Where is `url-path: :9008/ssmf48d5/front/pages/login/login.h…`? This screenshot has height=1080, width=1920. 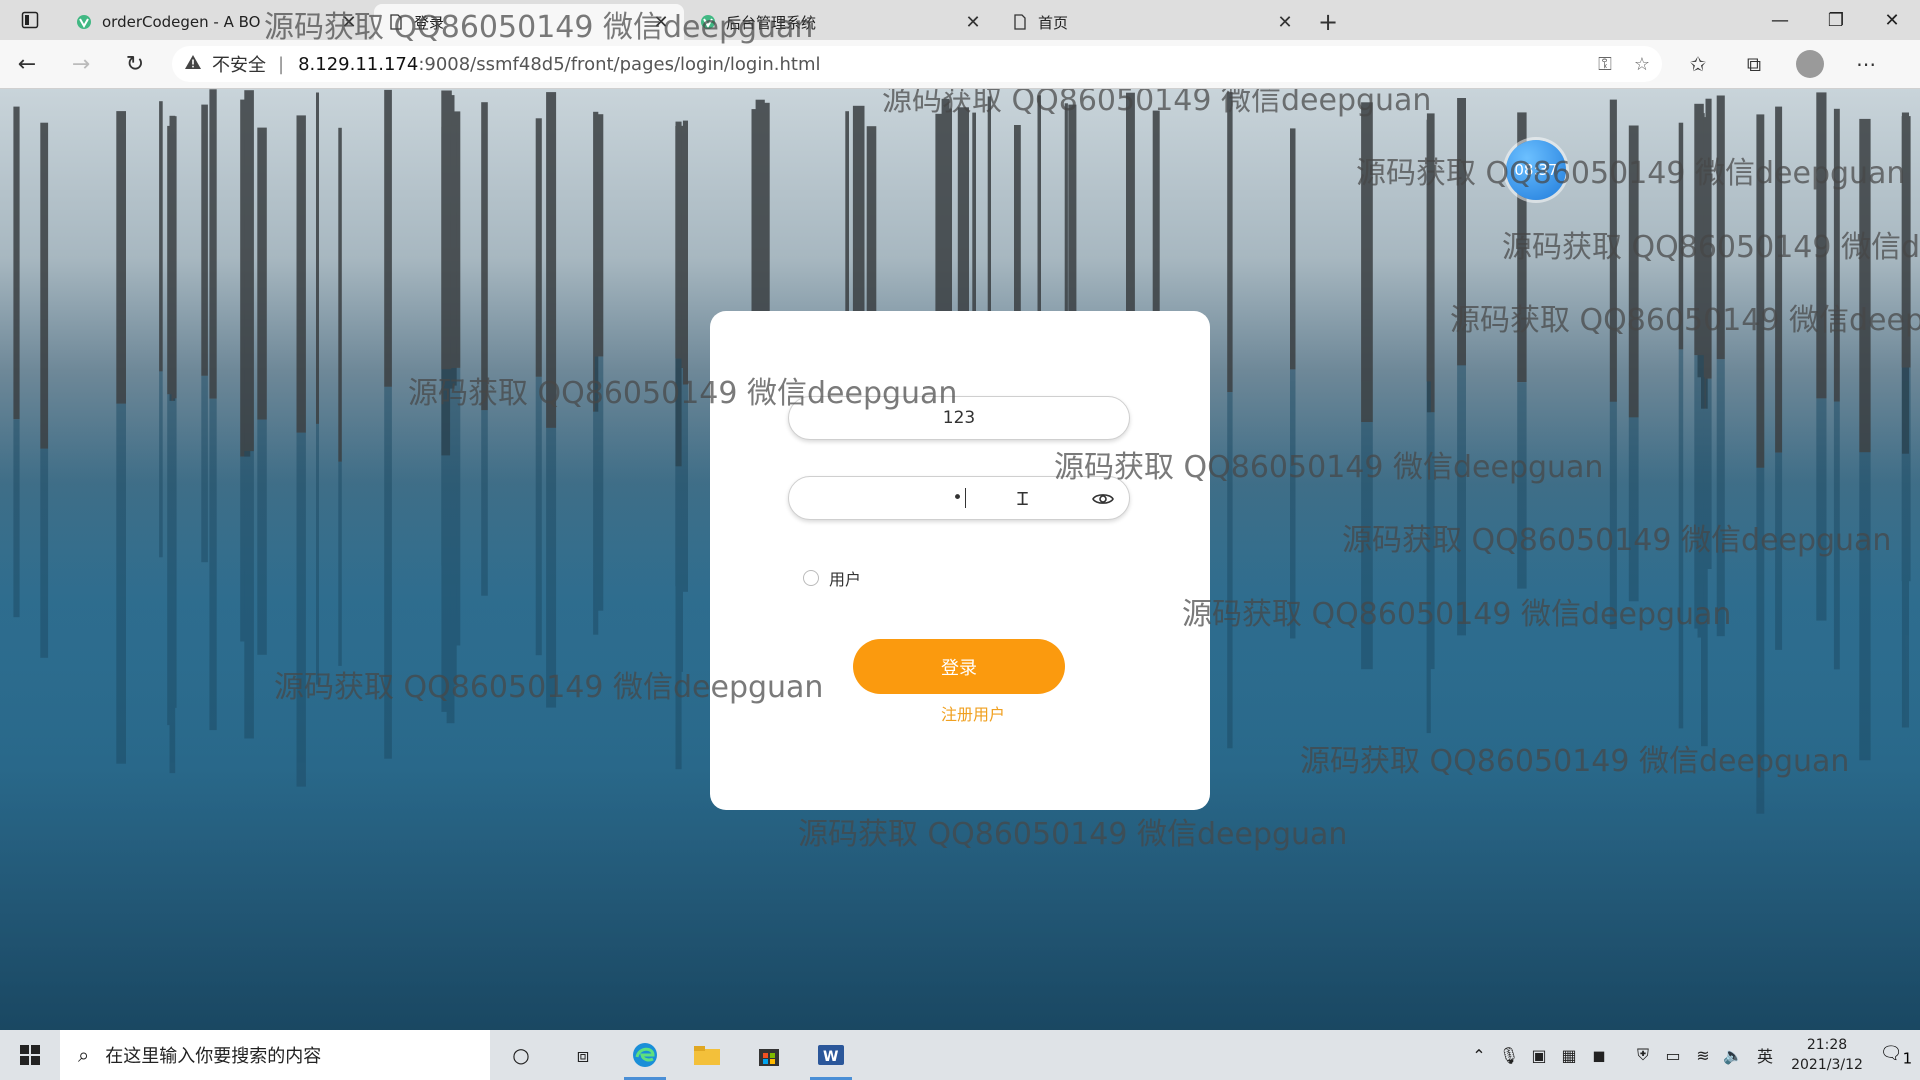
url-path: :9008/ssmf48d5/front/pages/login/login.h… is located at coordinates (619, 64).